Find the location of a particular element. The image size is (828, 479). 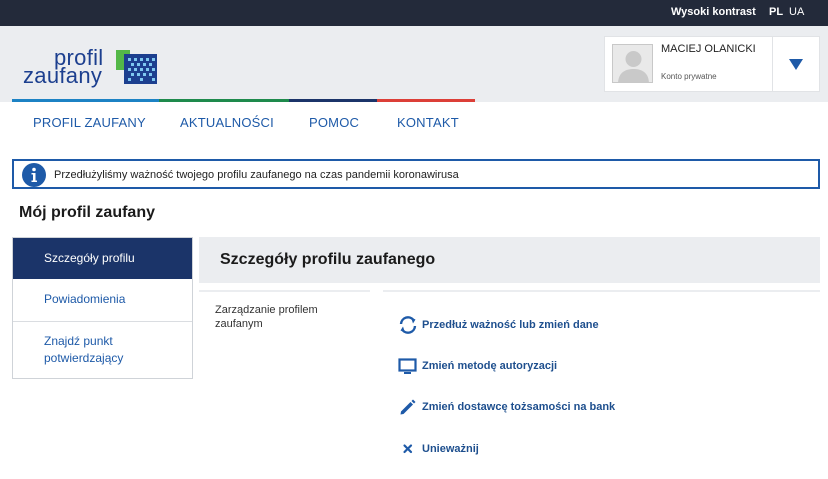

nav-item-aktualnosci: AKTUALNOŚCI is located at coordinates (227, 122).